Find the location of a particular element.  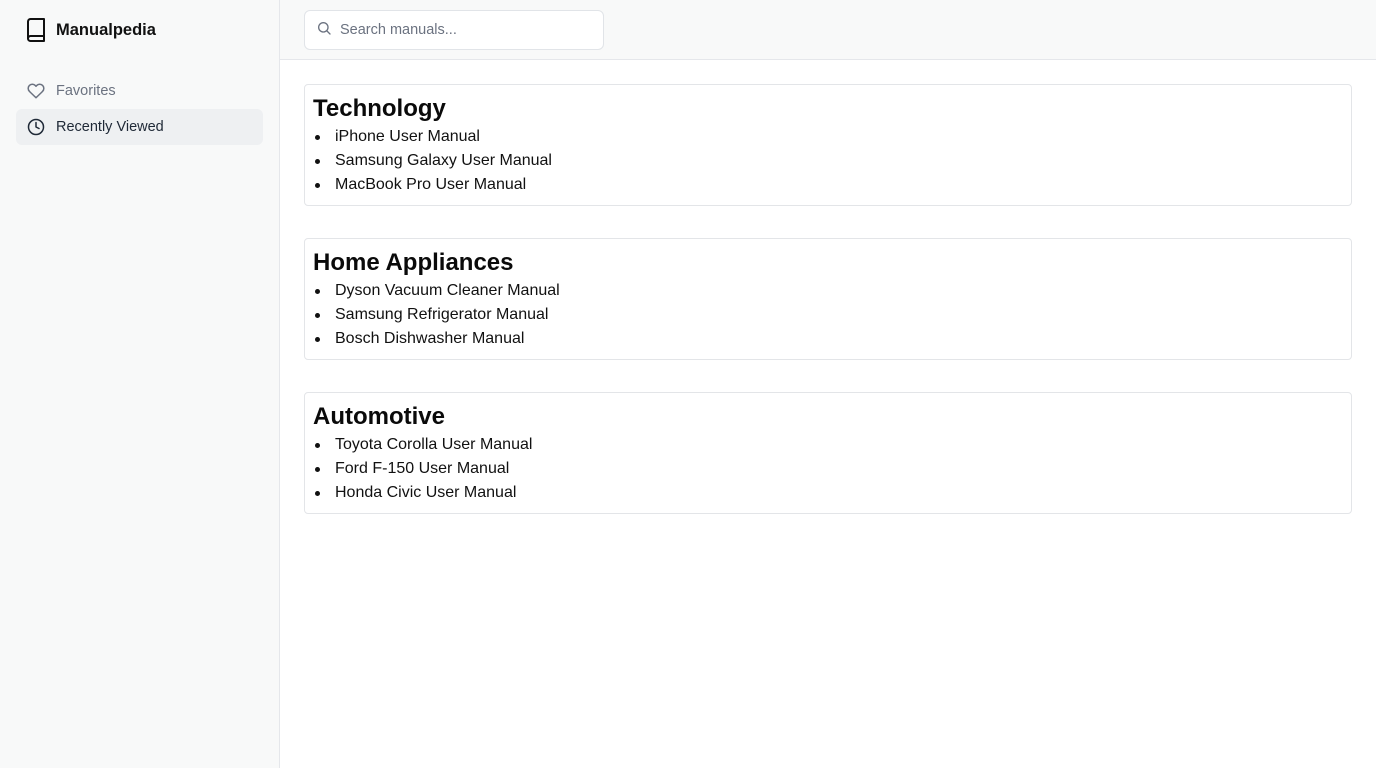

category-title: Automotive is located at coordinates (379, 416).